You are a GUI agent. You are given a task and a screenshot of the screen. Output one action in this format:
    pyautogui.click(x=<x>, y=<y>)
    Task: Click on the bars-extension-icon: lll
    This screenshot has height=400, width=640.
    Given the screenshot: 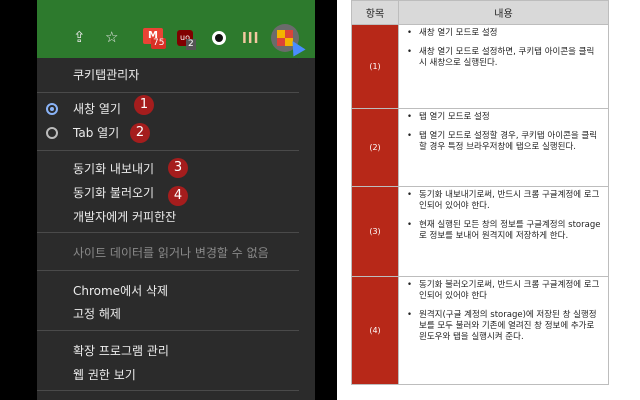 What is the action you would take?
    pyautogui.click(x=250, y=39)
    